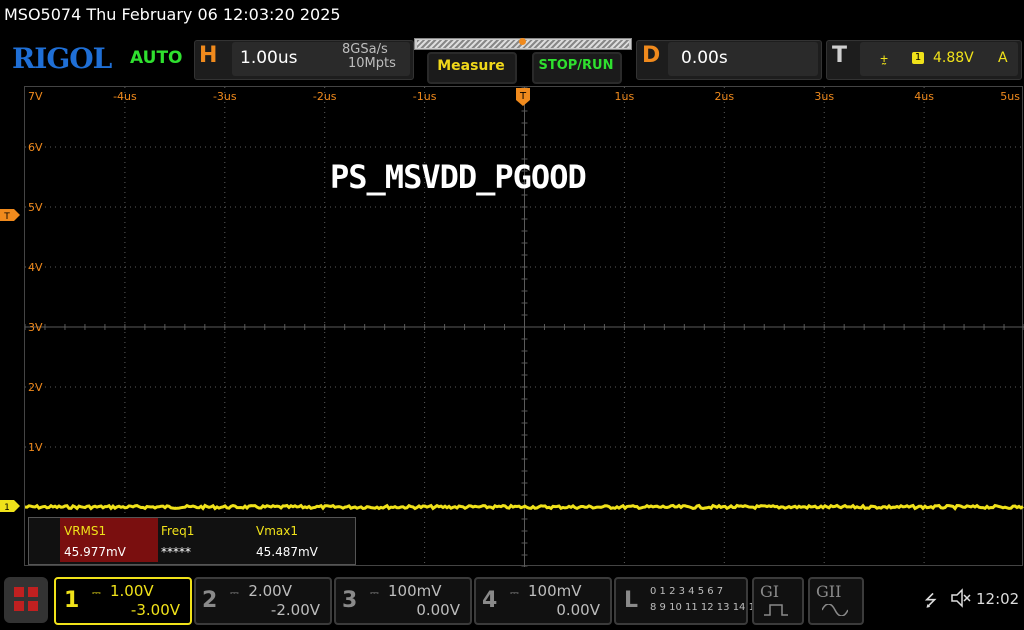  Describe the element at coordinates (829, 591) in the screenshot. I see `generator-2-label: GII` at that location.